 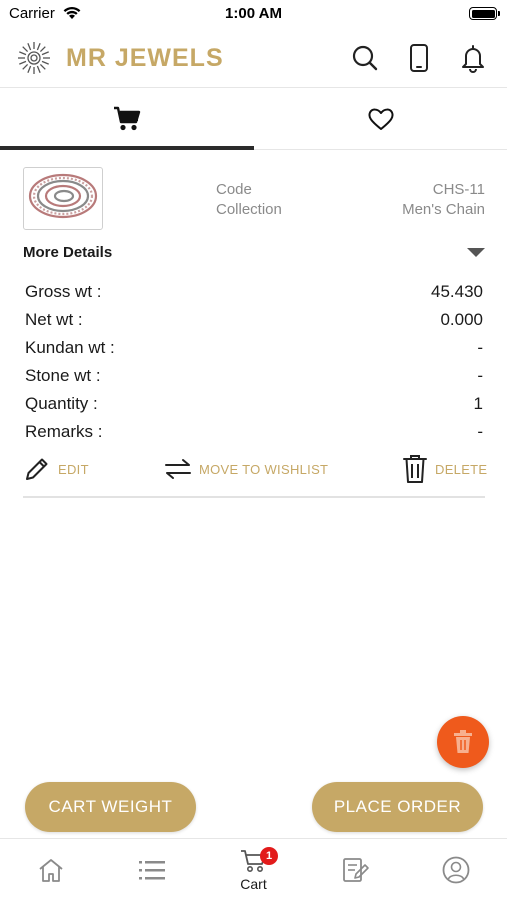 What do you see at coordinates (254, 296) in the screenshot?
I see `detail-row-gross-wt: Gross wt : 45.430` at bounding box center [254, 296].